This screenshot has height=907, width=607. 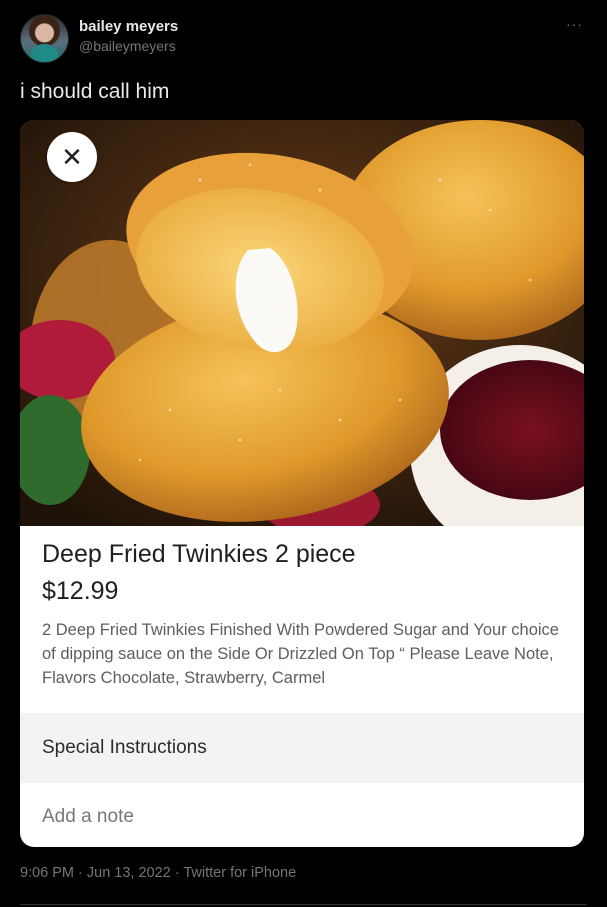 What do you see at coordinates (199, 554) in the screenshot?
I see `item-title: Deep Fried Twinkies 2 piece` at bounding box center [199, 554].